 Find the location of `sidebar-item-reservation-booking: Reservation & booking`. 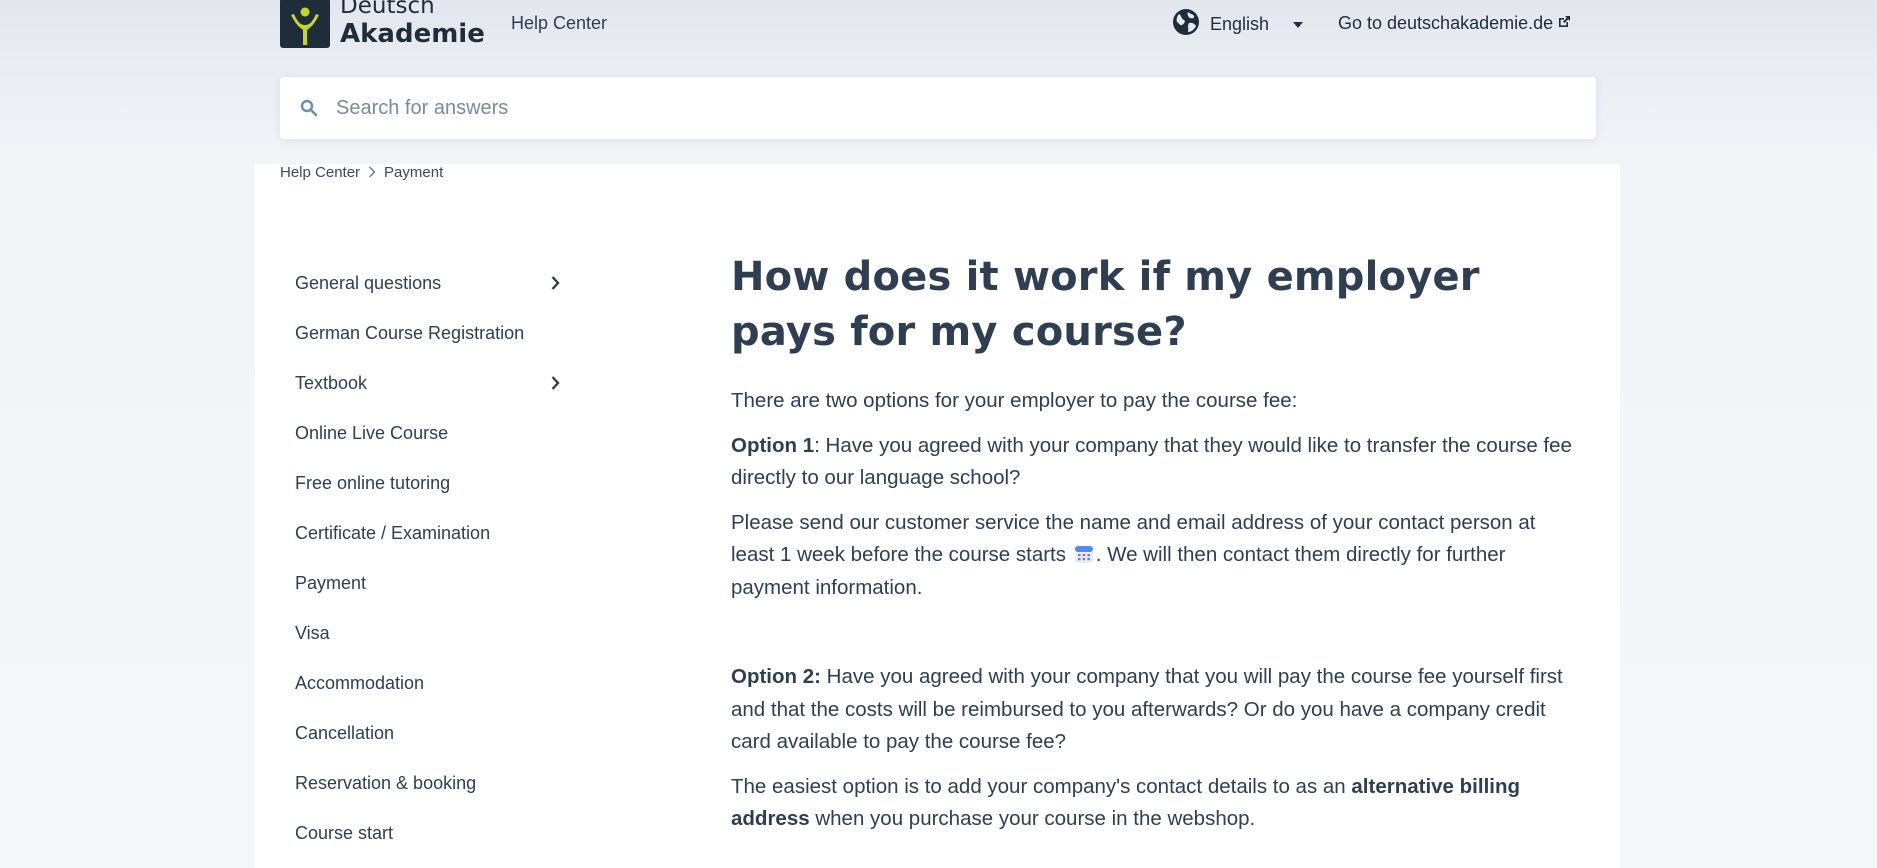

sidebar-item-reservation-booking: Reservation & booking is located at coordinates (430, 783).